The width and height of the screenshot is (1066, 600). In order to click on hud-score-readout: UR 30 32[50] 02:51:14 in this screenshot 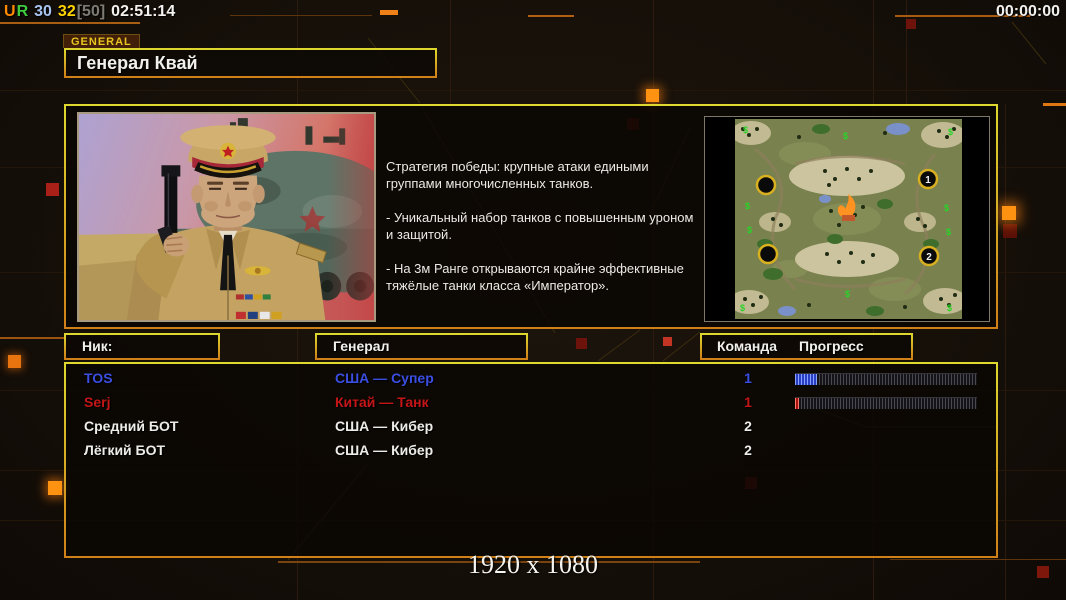, I will do `click(90, 12)`.